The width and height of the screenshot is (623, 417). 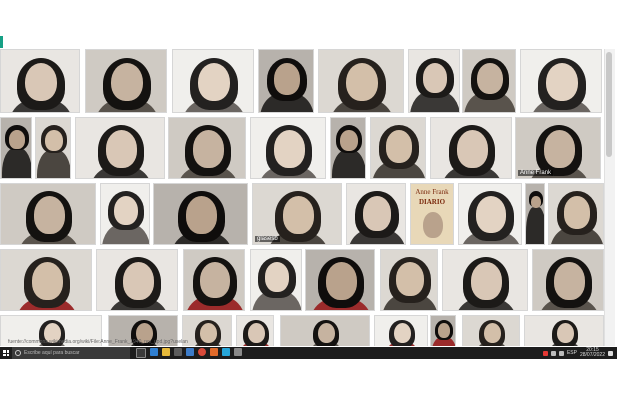 I want to click on image-caption: Anne Frank, so click(x=536, y=173).